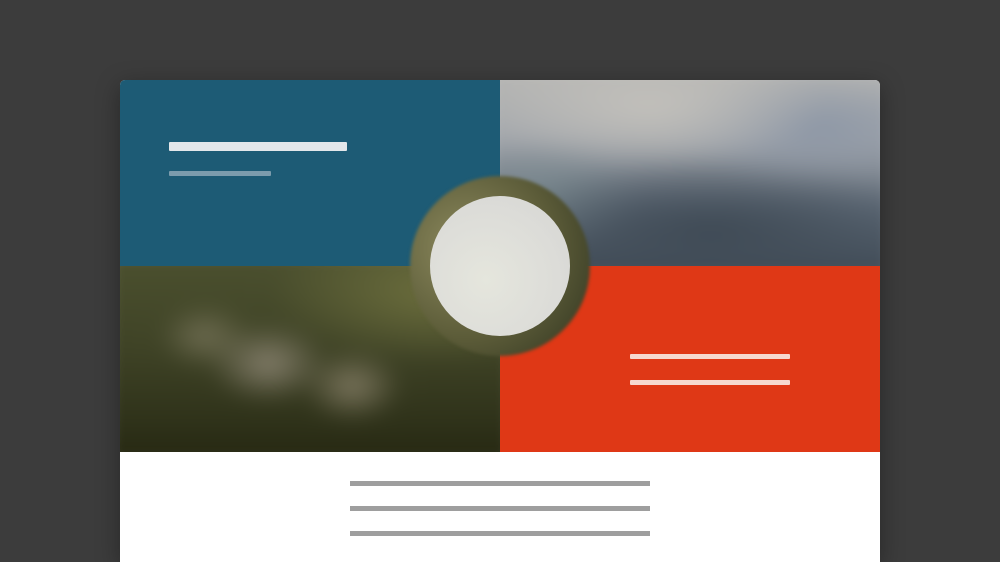  I want to click on title-placeholder, so click(258, 146).